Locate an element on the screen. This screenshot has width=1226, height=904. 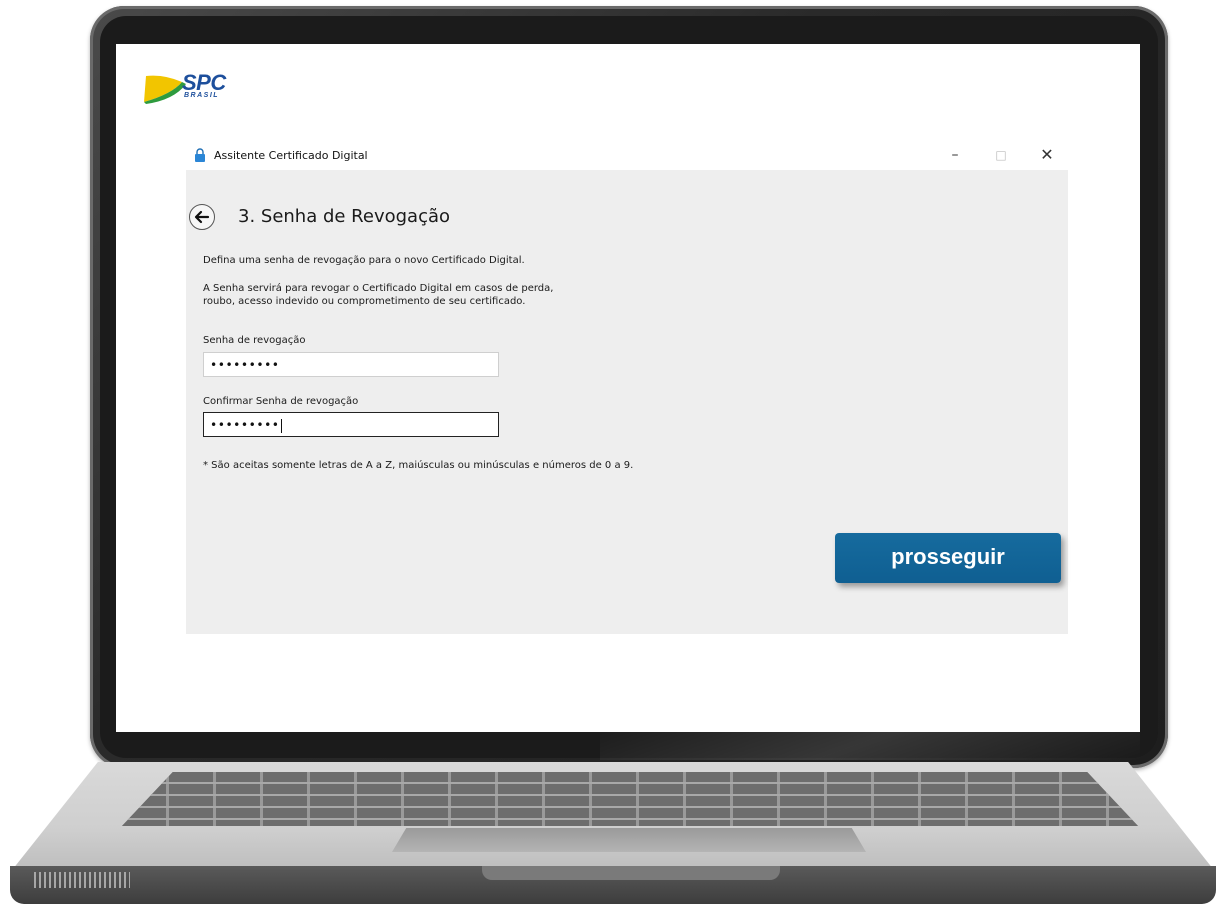
text-caret is located at coordinates (281, 425).